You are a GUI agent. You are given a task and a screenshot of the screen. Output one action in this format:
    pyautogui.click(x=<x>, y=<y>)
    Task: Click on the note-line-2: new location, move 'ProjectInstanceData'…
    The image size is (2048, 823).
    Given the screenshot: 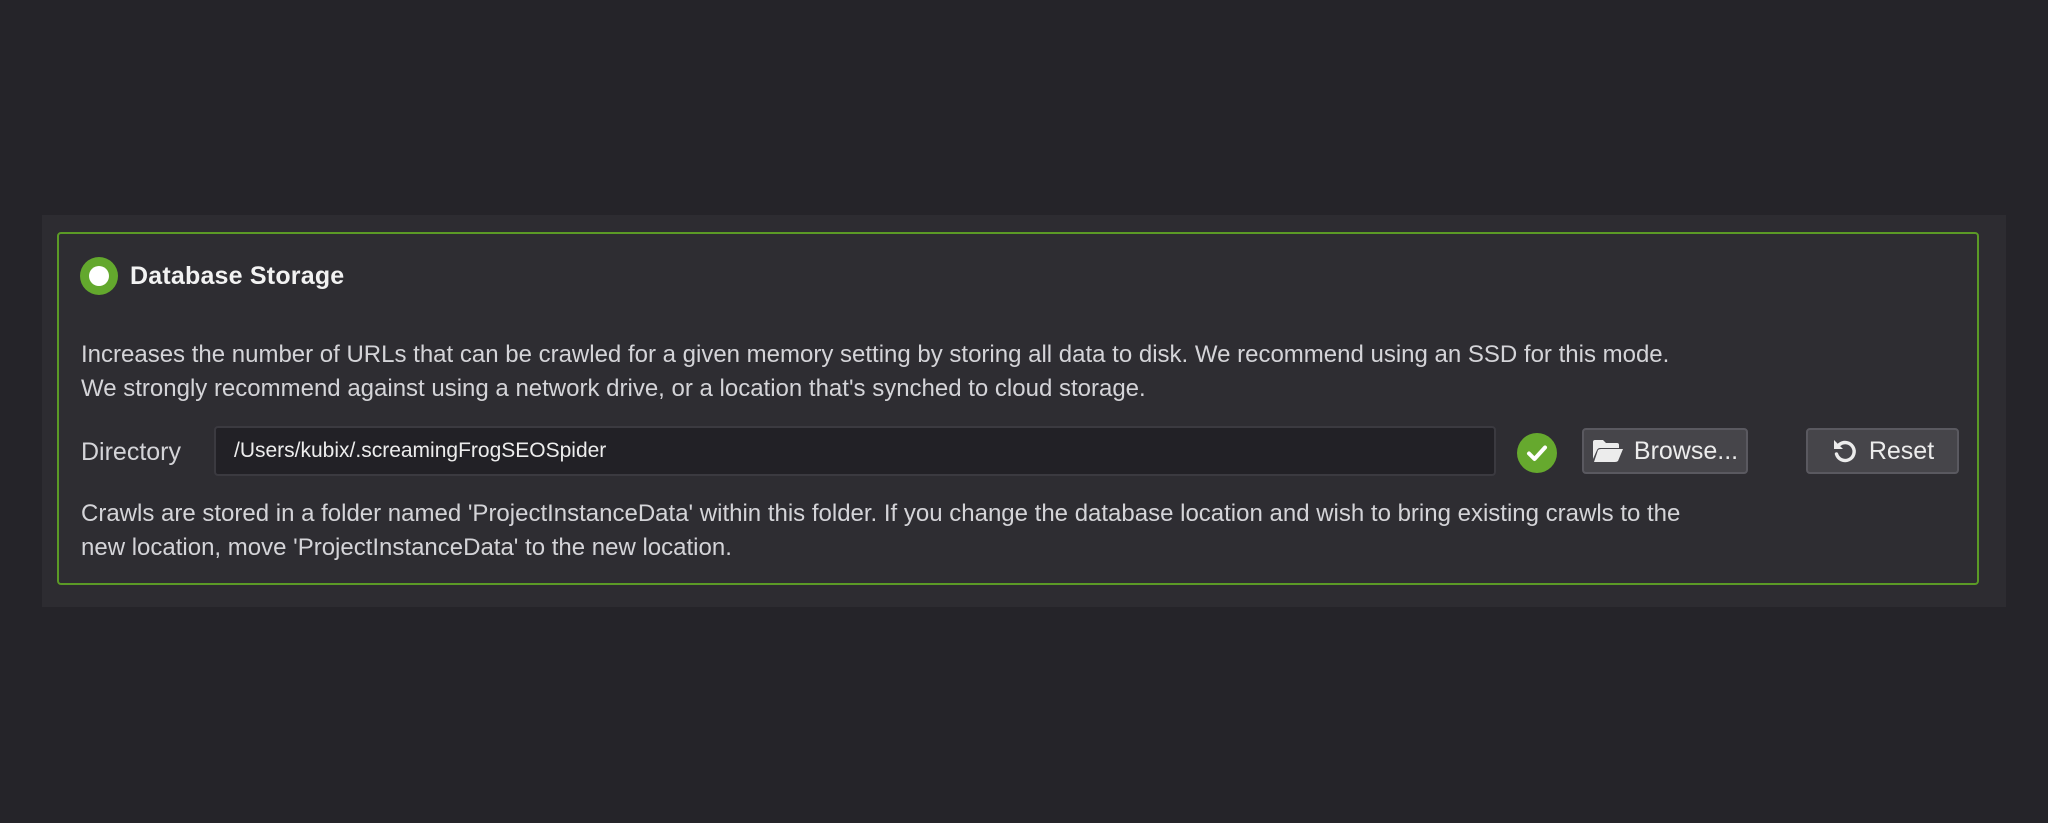 What is the action you would take?
    pyautogui.click(x=406, y=547)
    